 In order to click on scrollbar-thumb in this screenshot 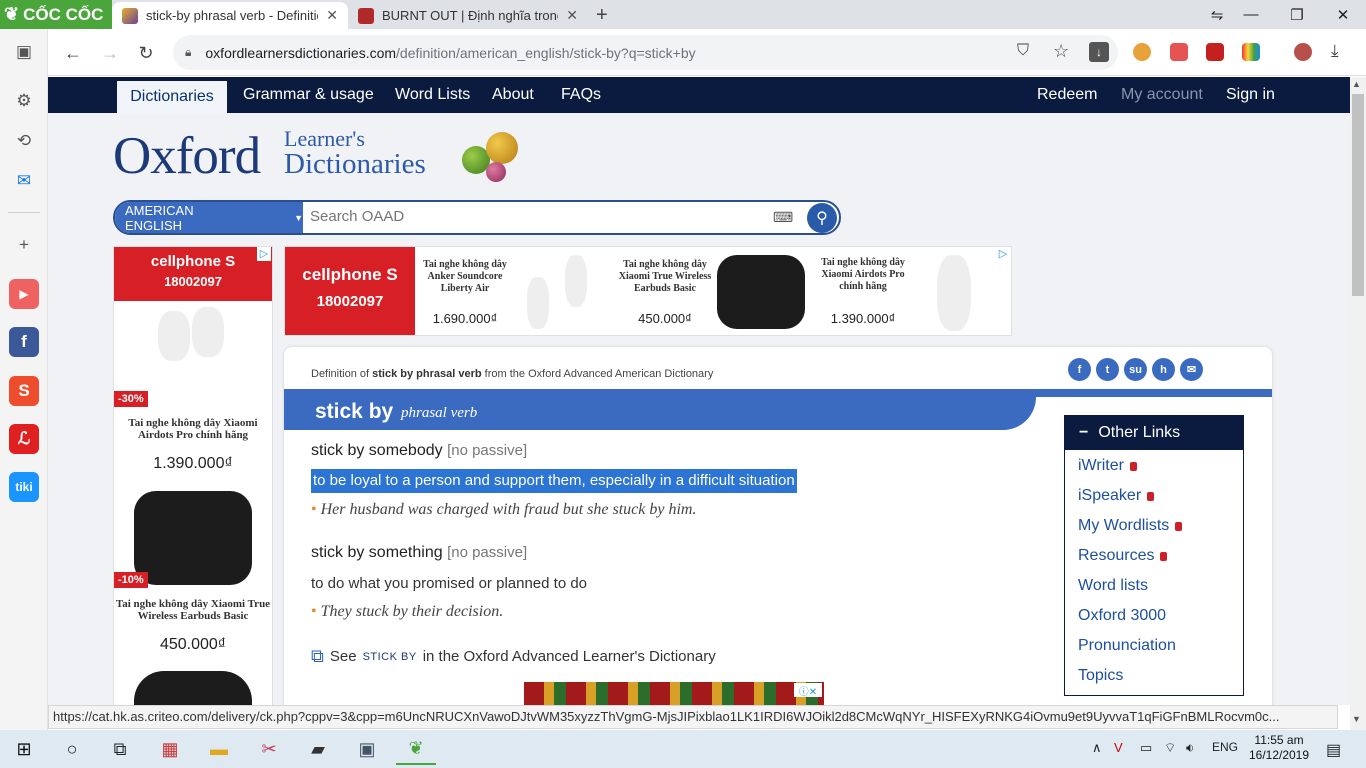, I will do `click(1358, 195)`.